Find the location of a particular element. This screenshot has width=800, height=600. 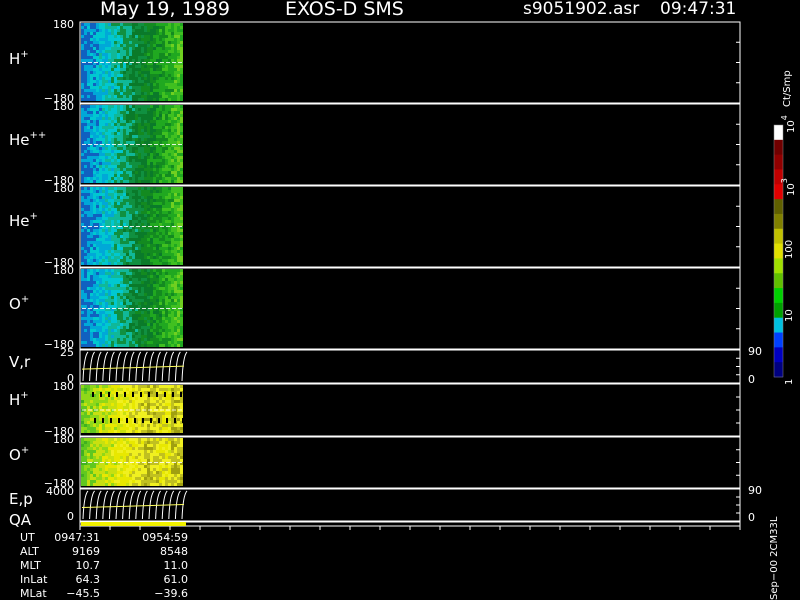

qa-label: QA is located at coordinates (20, 520).